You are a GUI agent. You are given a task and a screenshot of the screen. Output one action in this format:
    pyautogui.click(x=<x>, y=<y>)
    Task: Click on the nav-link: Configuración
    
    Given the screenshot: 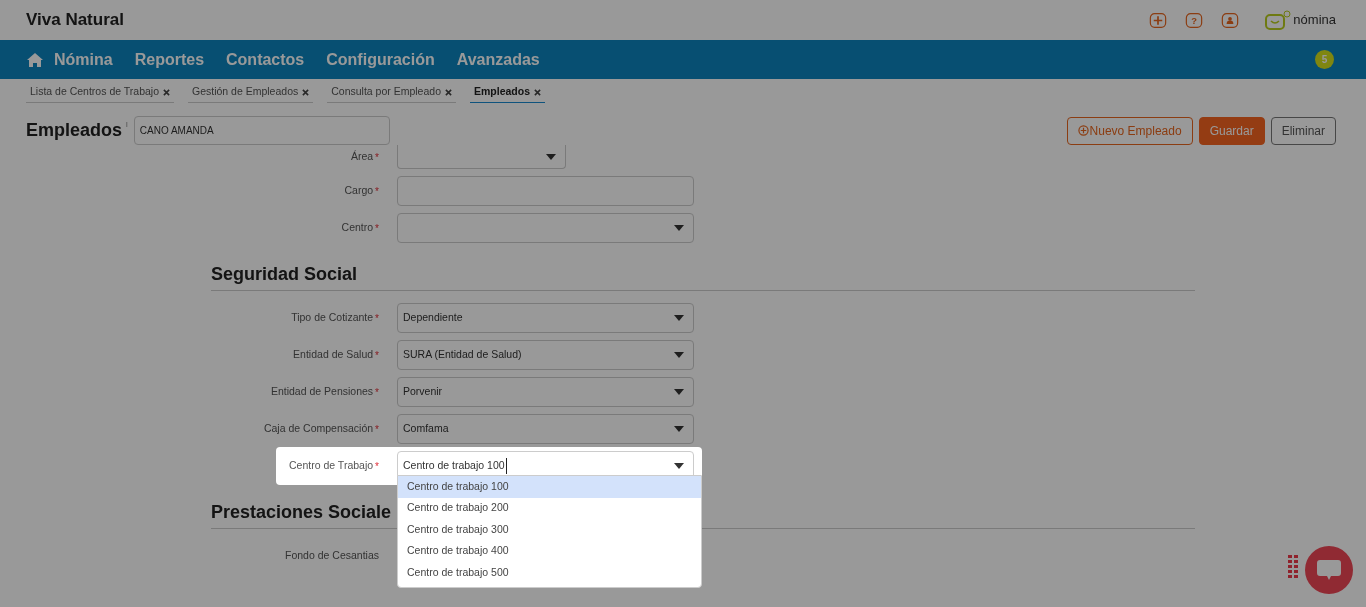 What is the action you would take?
    pyautogui.click(x=380, y=59)
    